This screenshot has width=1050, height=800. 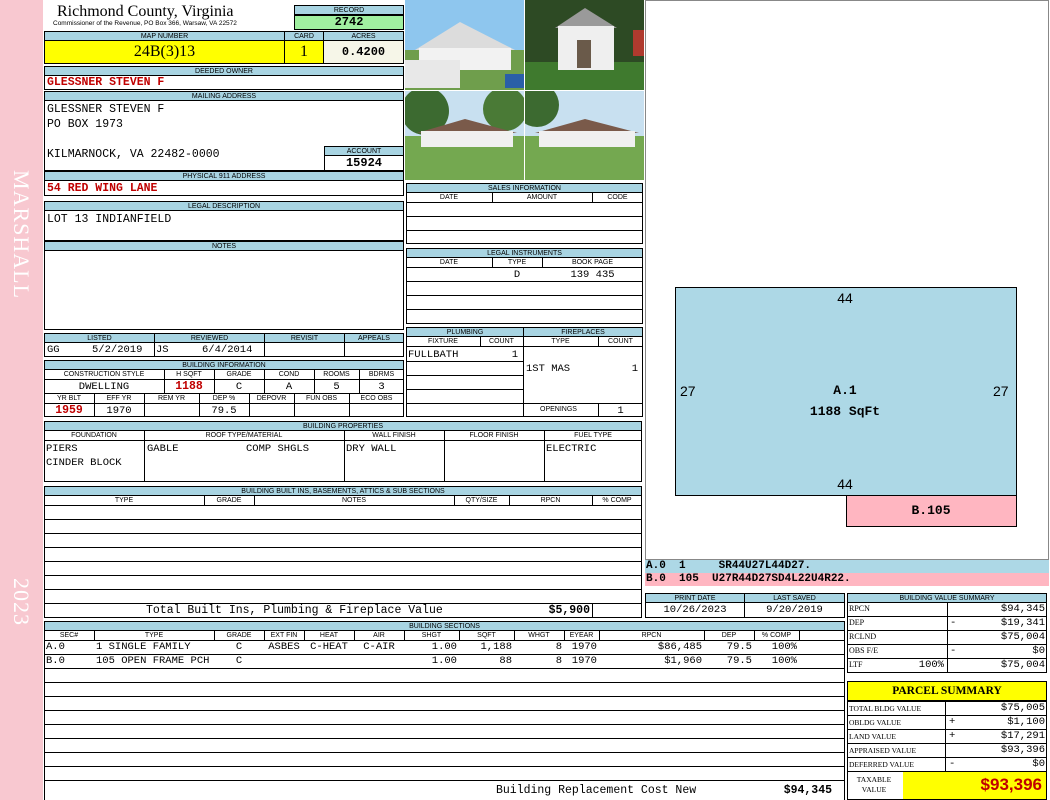 What do you see at coordinates (69, 398) in the screenshot?
I see `h-yr-blt: YR BLT` at bounding box center [69, 398].